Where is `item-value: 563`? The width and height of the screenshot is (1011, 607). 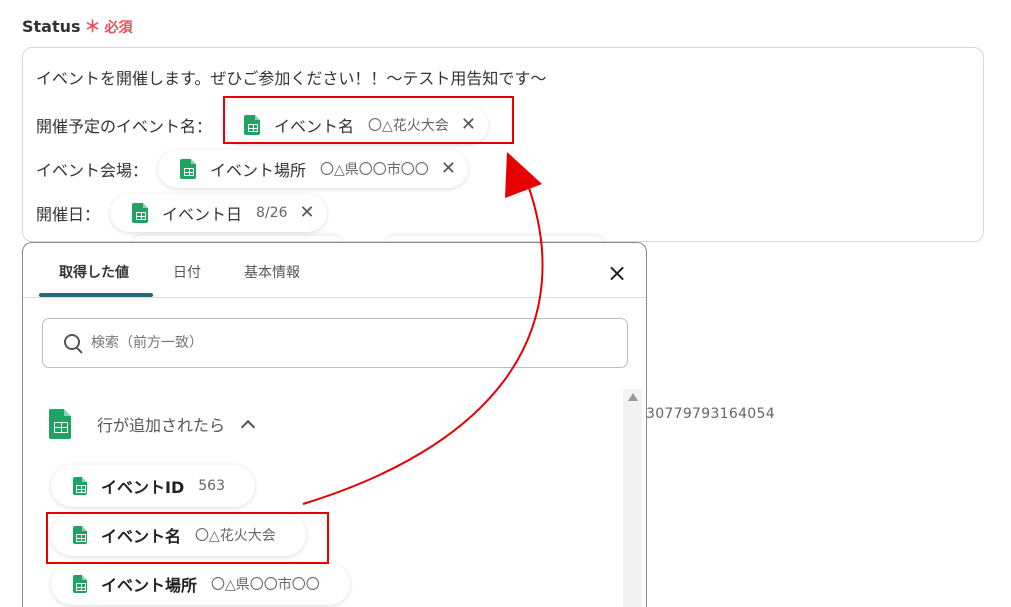
item-value: 563 is located at coordinates (211, 486).